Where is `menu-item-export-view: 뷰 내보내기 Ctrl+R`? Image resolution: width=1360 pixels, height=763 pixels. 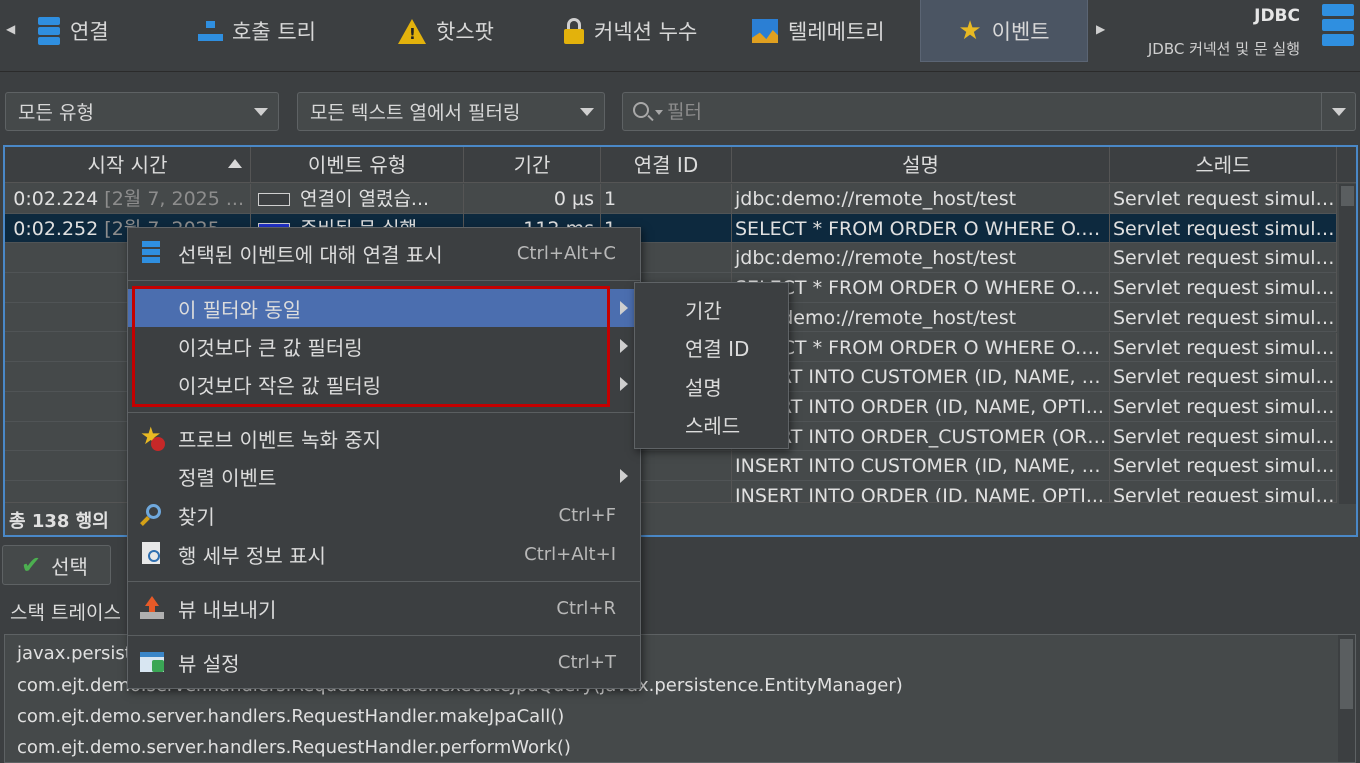 menu-item-export-view: 뷰 내보내기 Ctrl+R is located at coordinates (384, 608).